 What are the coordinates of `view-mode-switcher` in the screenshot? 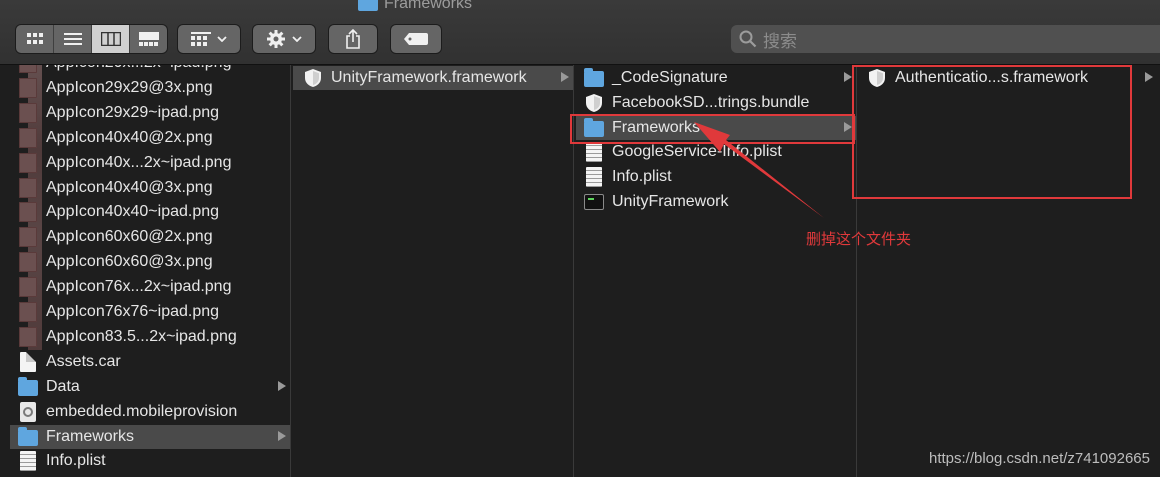 It's located at (91, 39).